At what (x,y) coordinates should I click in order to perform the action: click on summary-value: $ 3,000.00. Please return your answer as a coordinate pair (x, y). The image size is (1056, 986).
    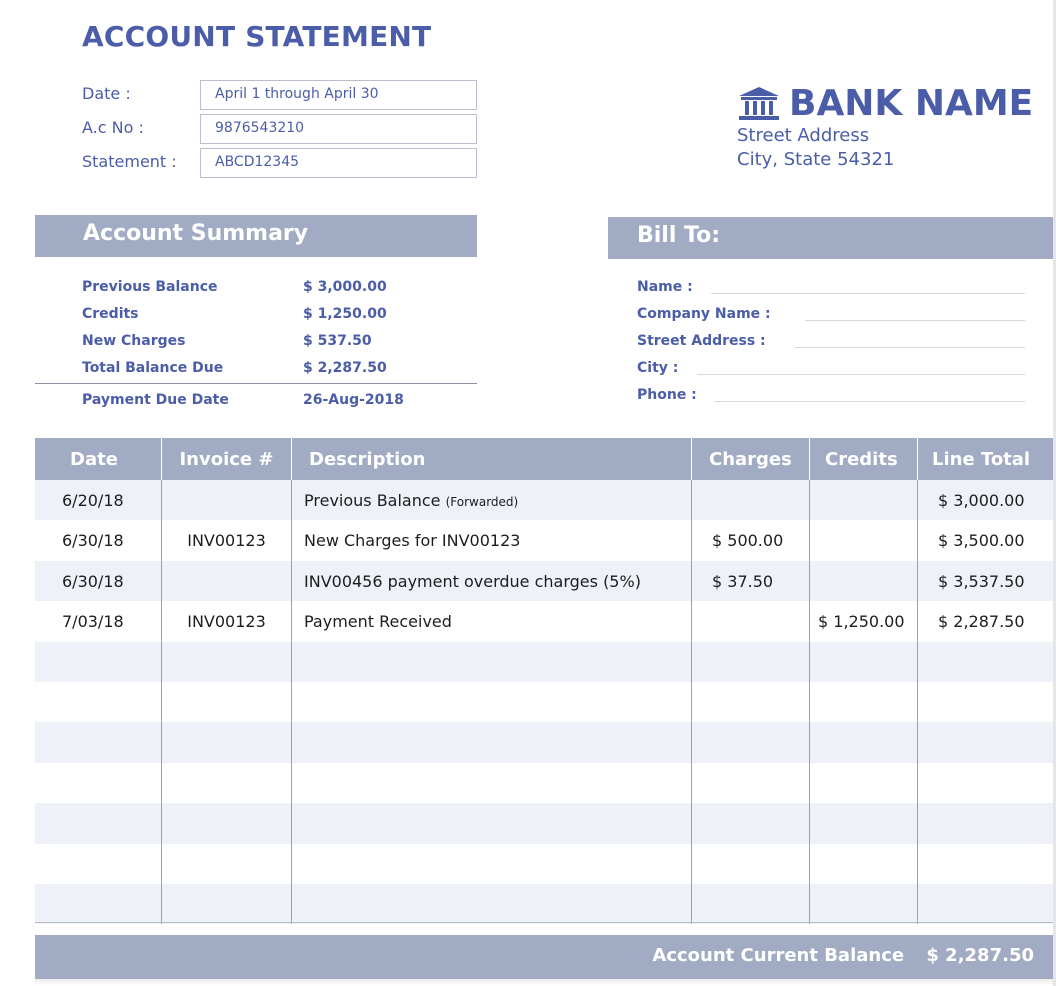
    Looking at the image, I should click on (345, 287).